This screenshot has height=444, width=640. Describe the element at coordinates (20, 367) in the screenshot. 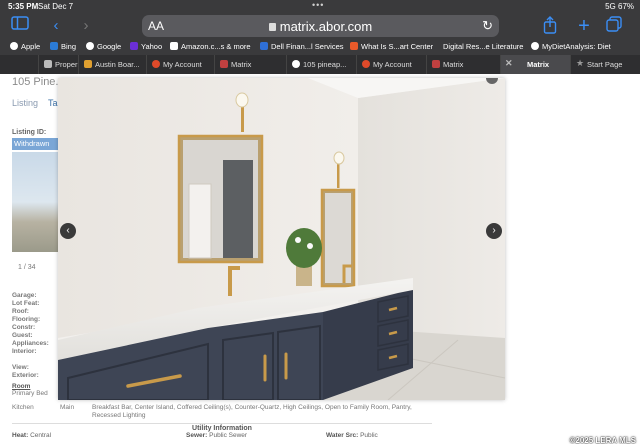

I see `fact-view: View:` at that location.